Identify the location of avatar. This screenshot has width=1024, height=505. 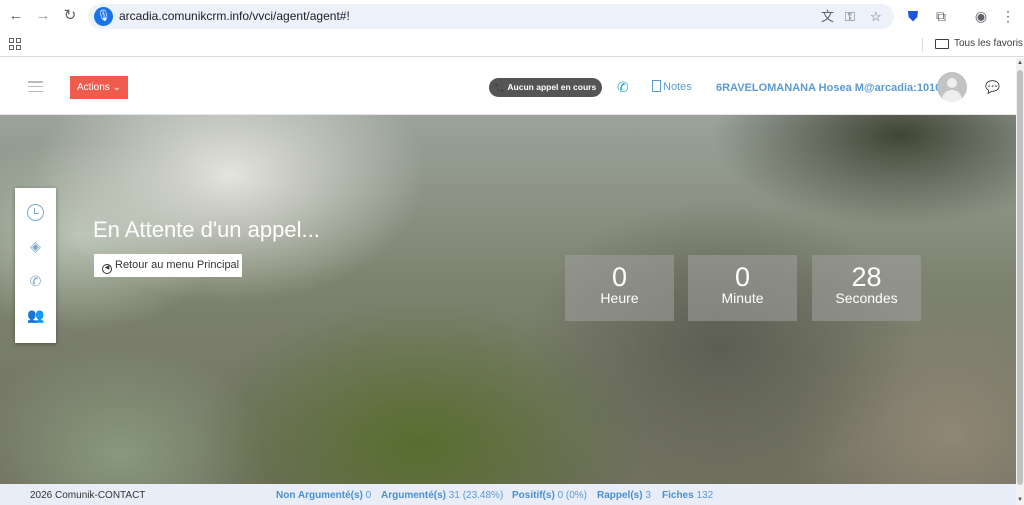
(952, 87).